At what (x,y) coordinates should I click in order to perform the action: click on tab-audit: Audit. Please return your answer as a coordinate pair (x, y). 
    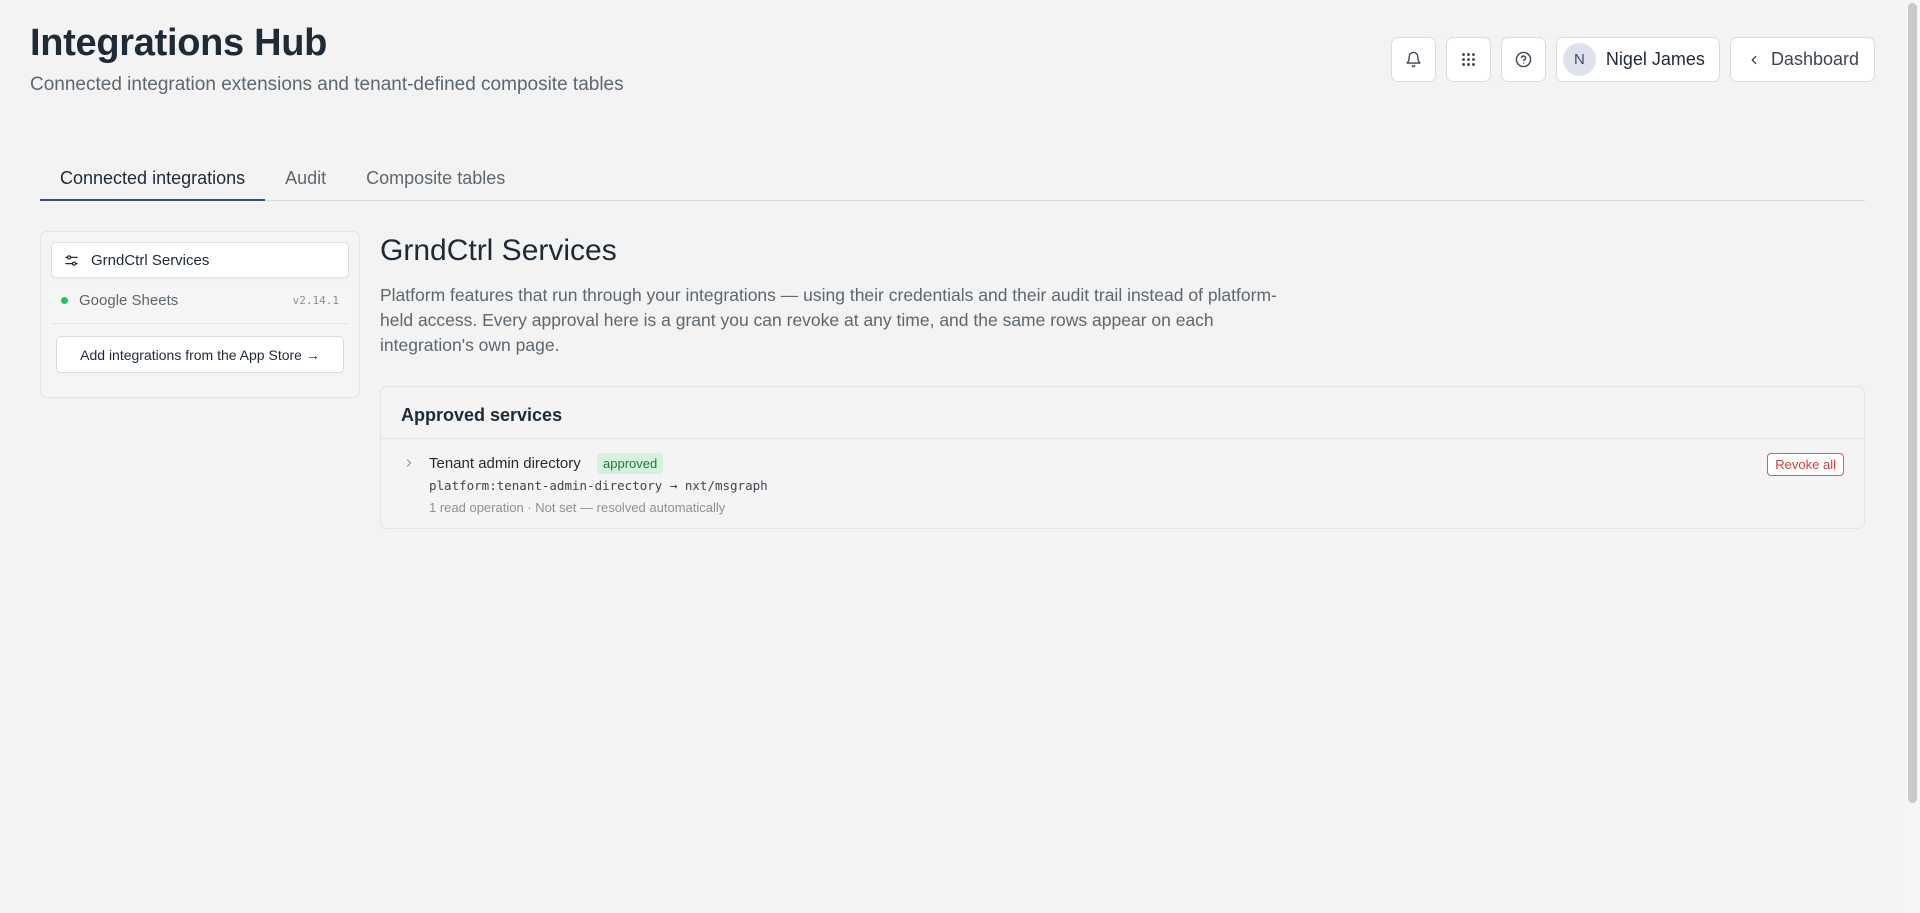
    Looking at the image, I should click on (305, 178).